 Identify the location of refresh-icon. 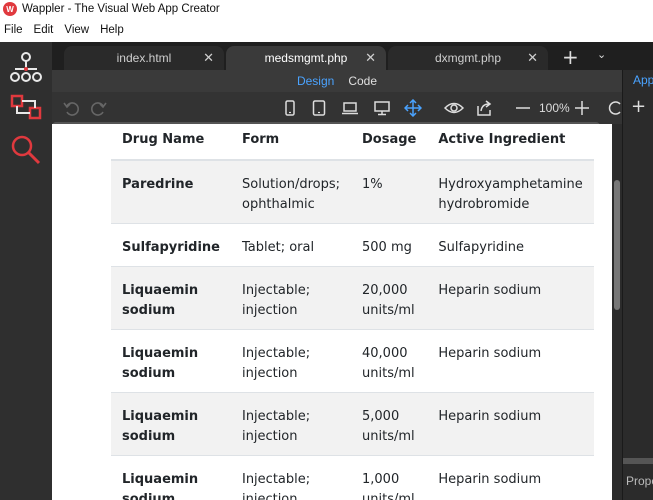
(615, 108).